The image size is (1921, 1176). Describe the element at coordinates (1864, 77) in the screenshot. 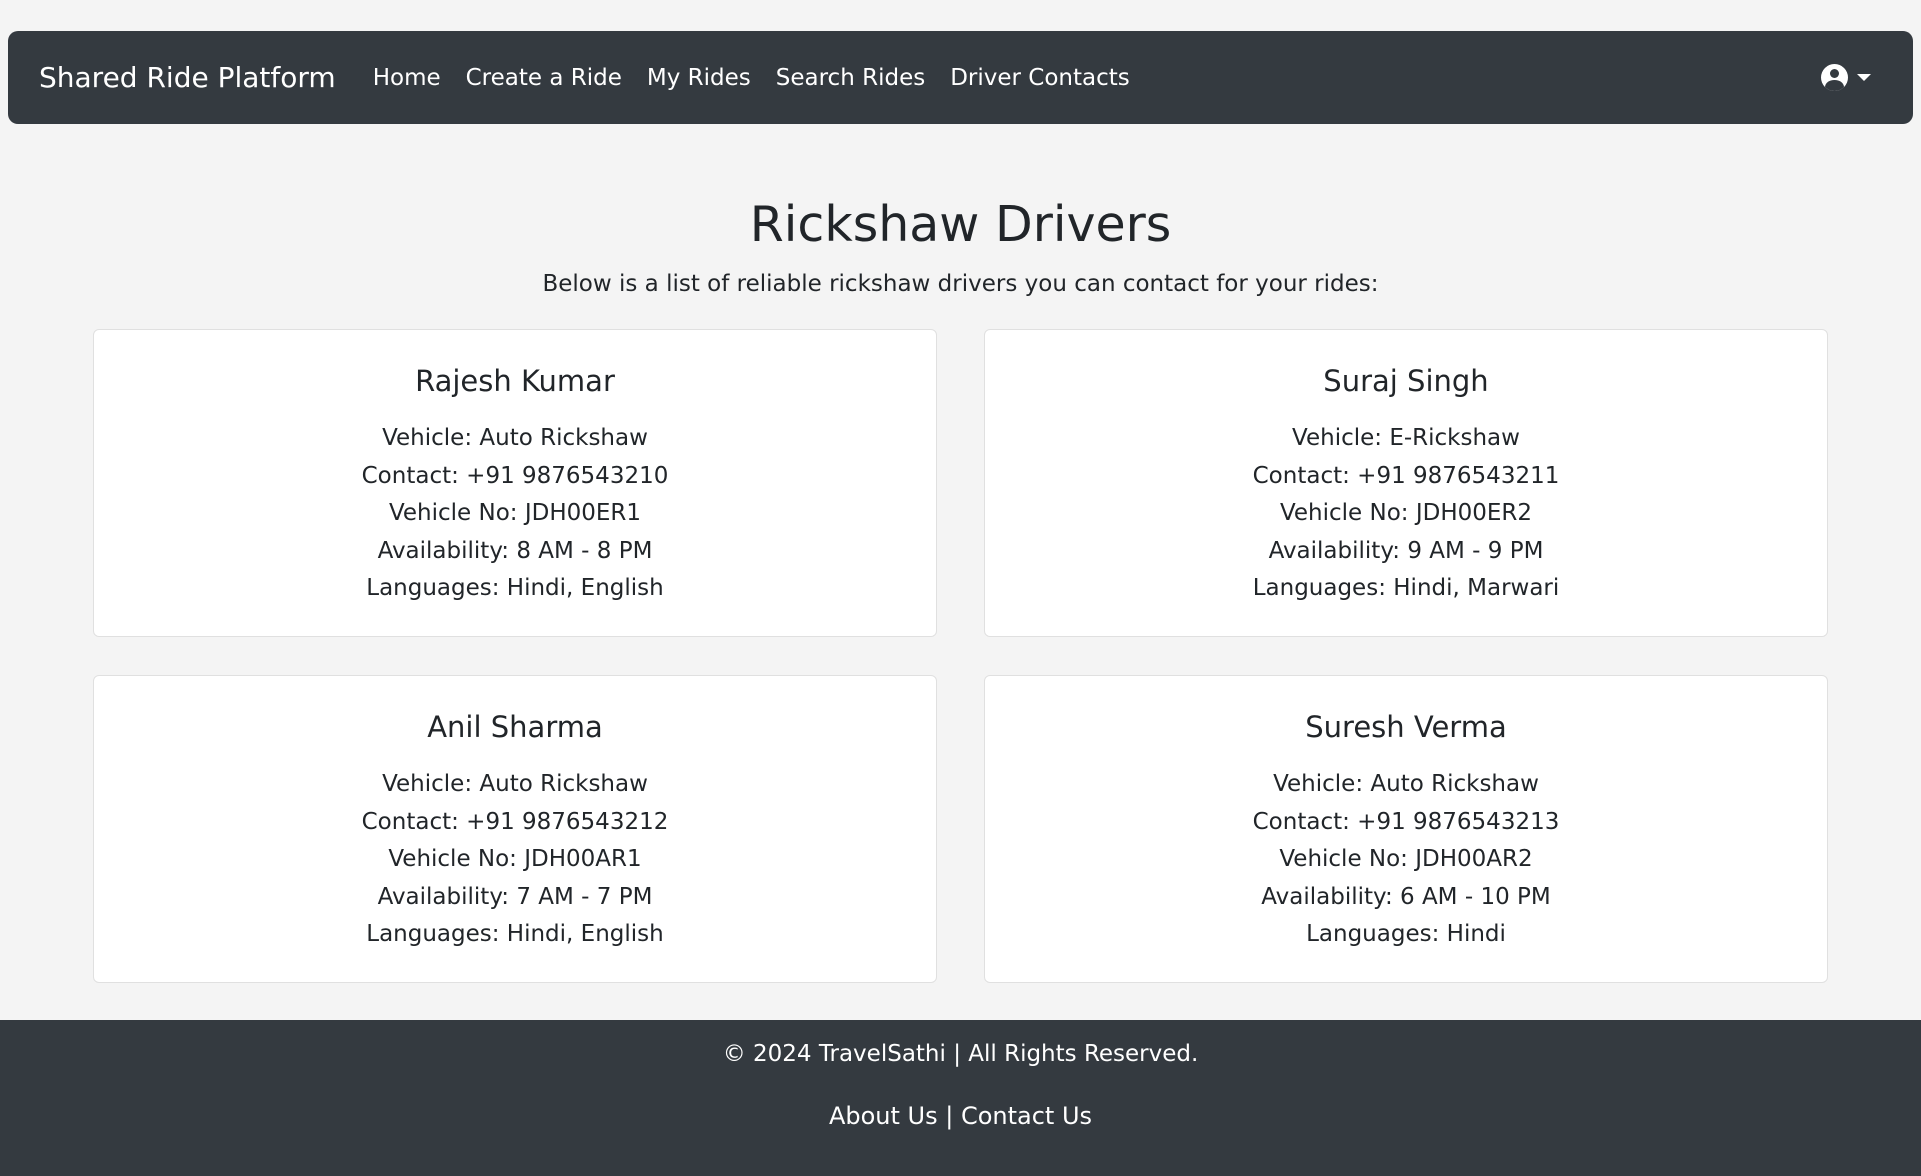

I see `caret-down-icon` at that location.